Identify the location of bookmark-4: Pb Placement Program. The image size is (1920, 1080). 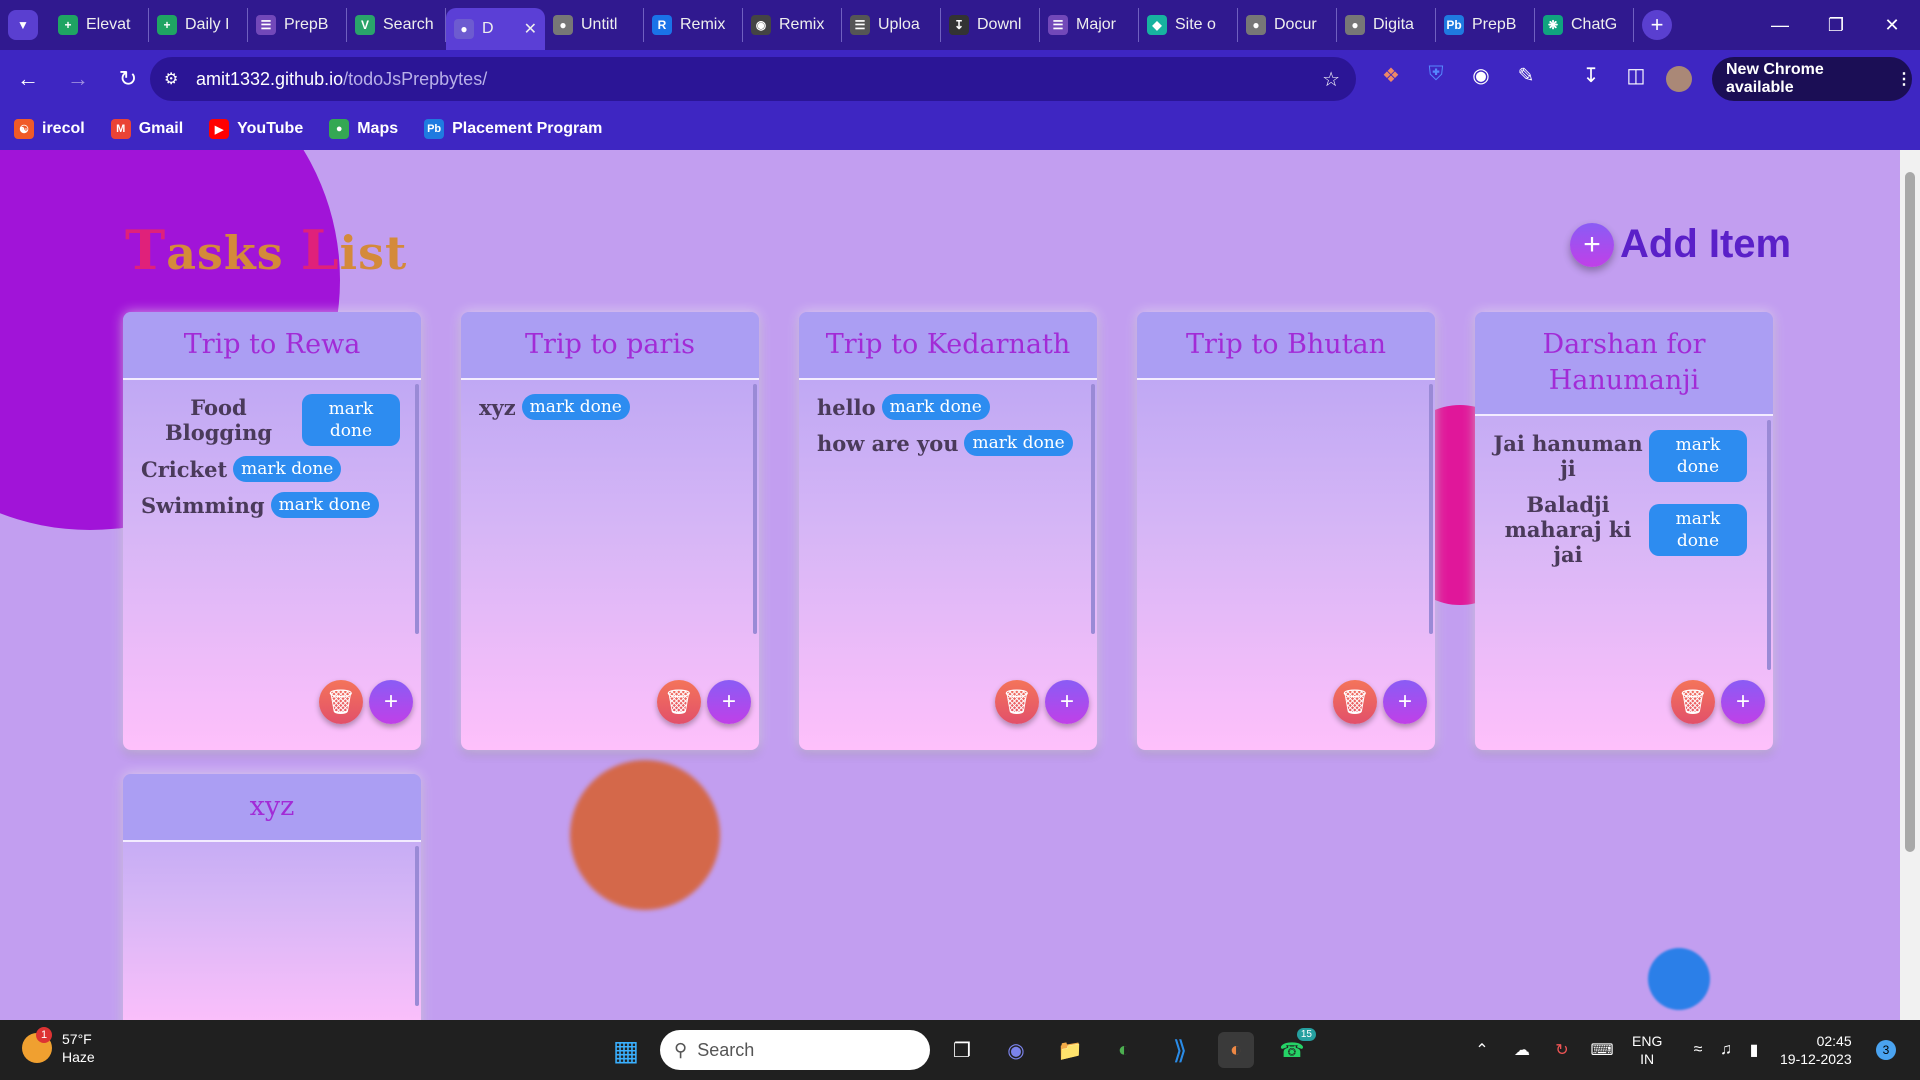
(513, 129).